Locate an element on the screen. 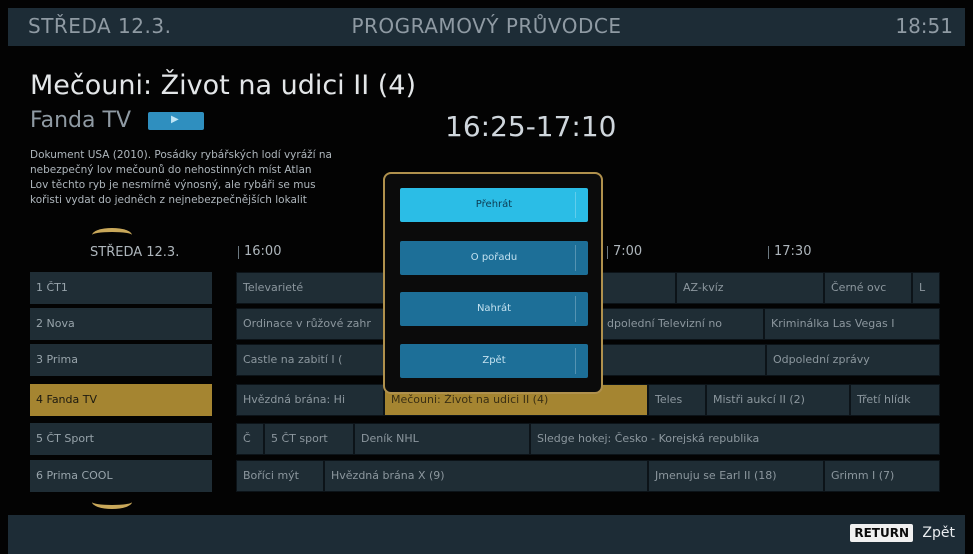 The width and height of the screenshot is (973, 554). timeline-time: 7:00 is located at coordinates (624, 251).